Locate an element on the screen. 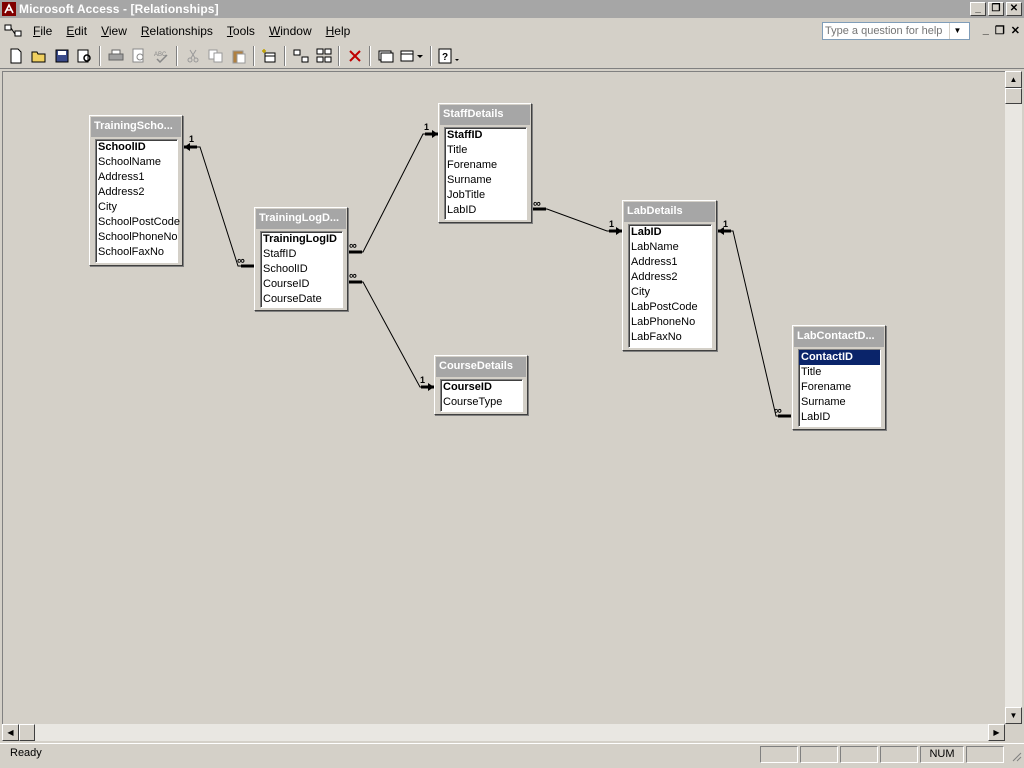 This screenshot has width=1024, height=768. vertical-scroll-thumb is located at coordinates (1013, 96).